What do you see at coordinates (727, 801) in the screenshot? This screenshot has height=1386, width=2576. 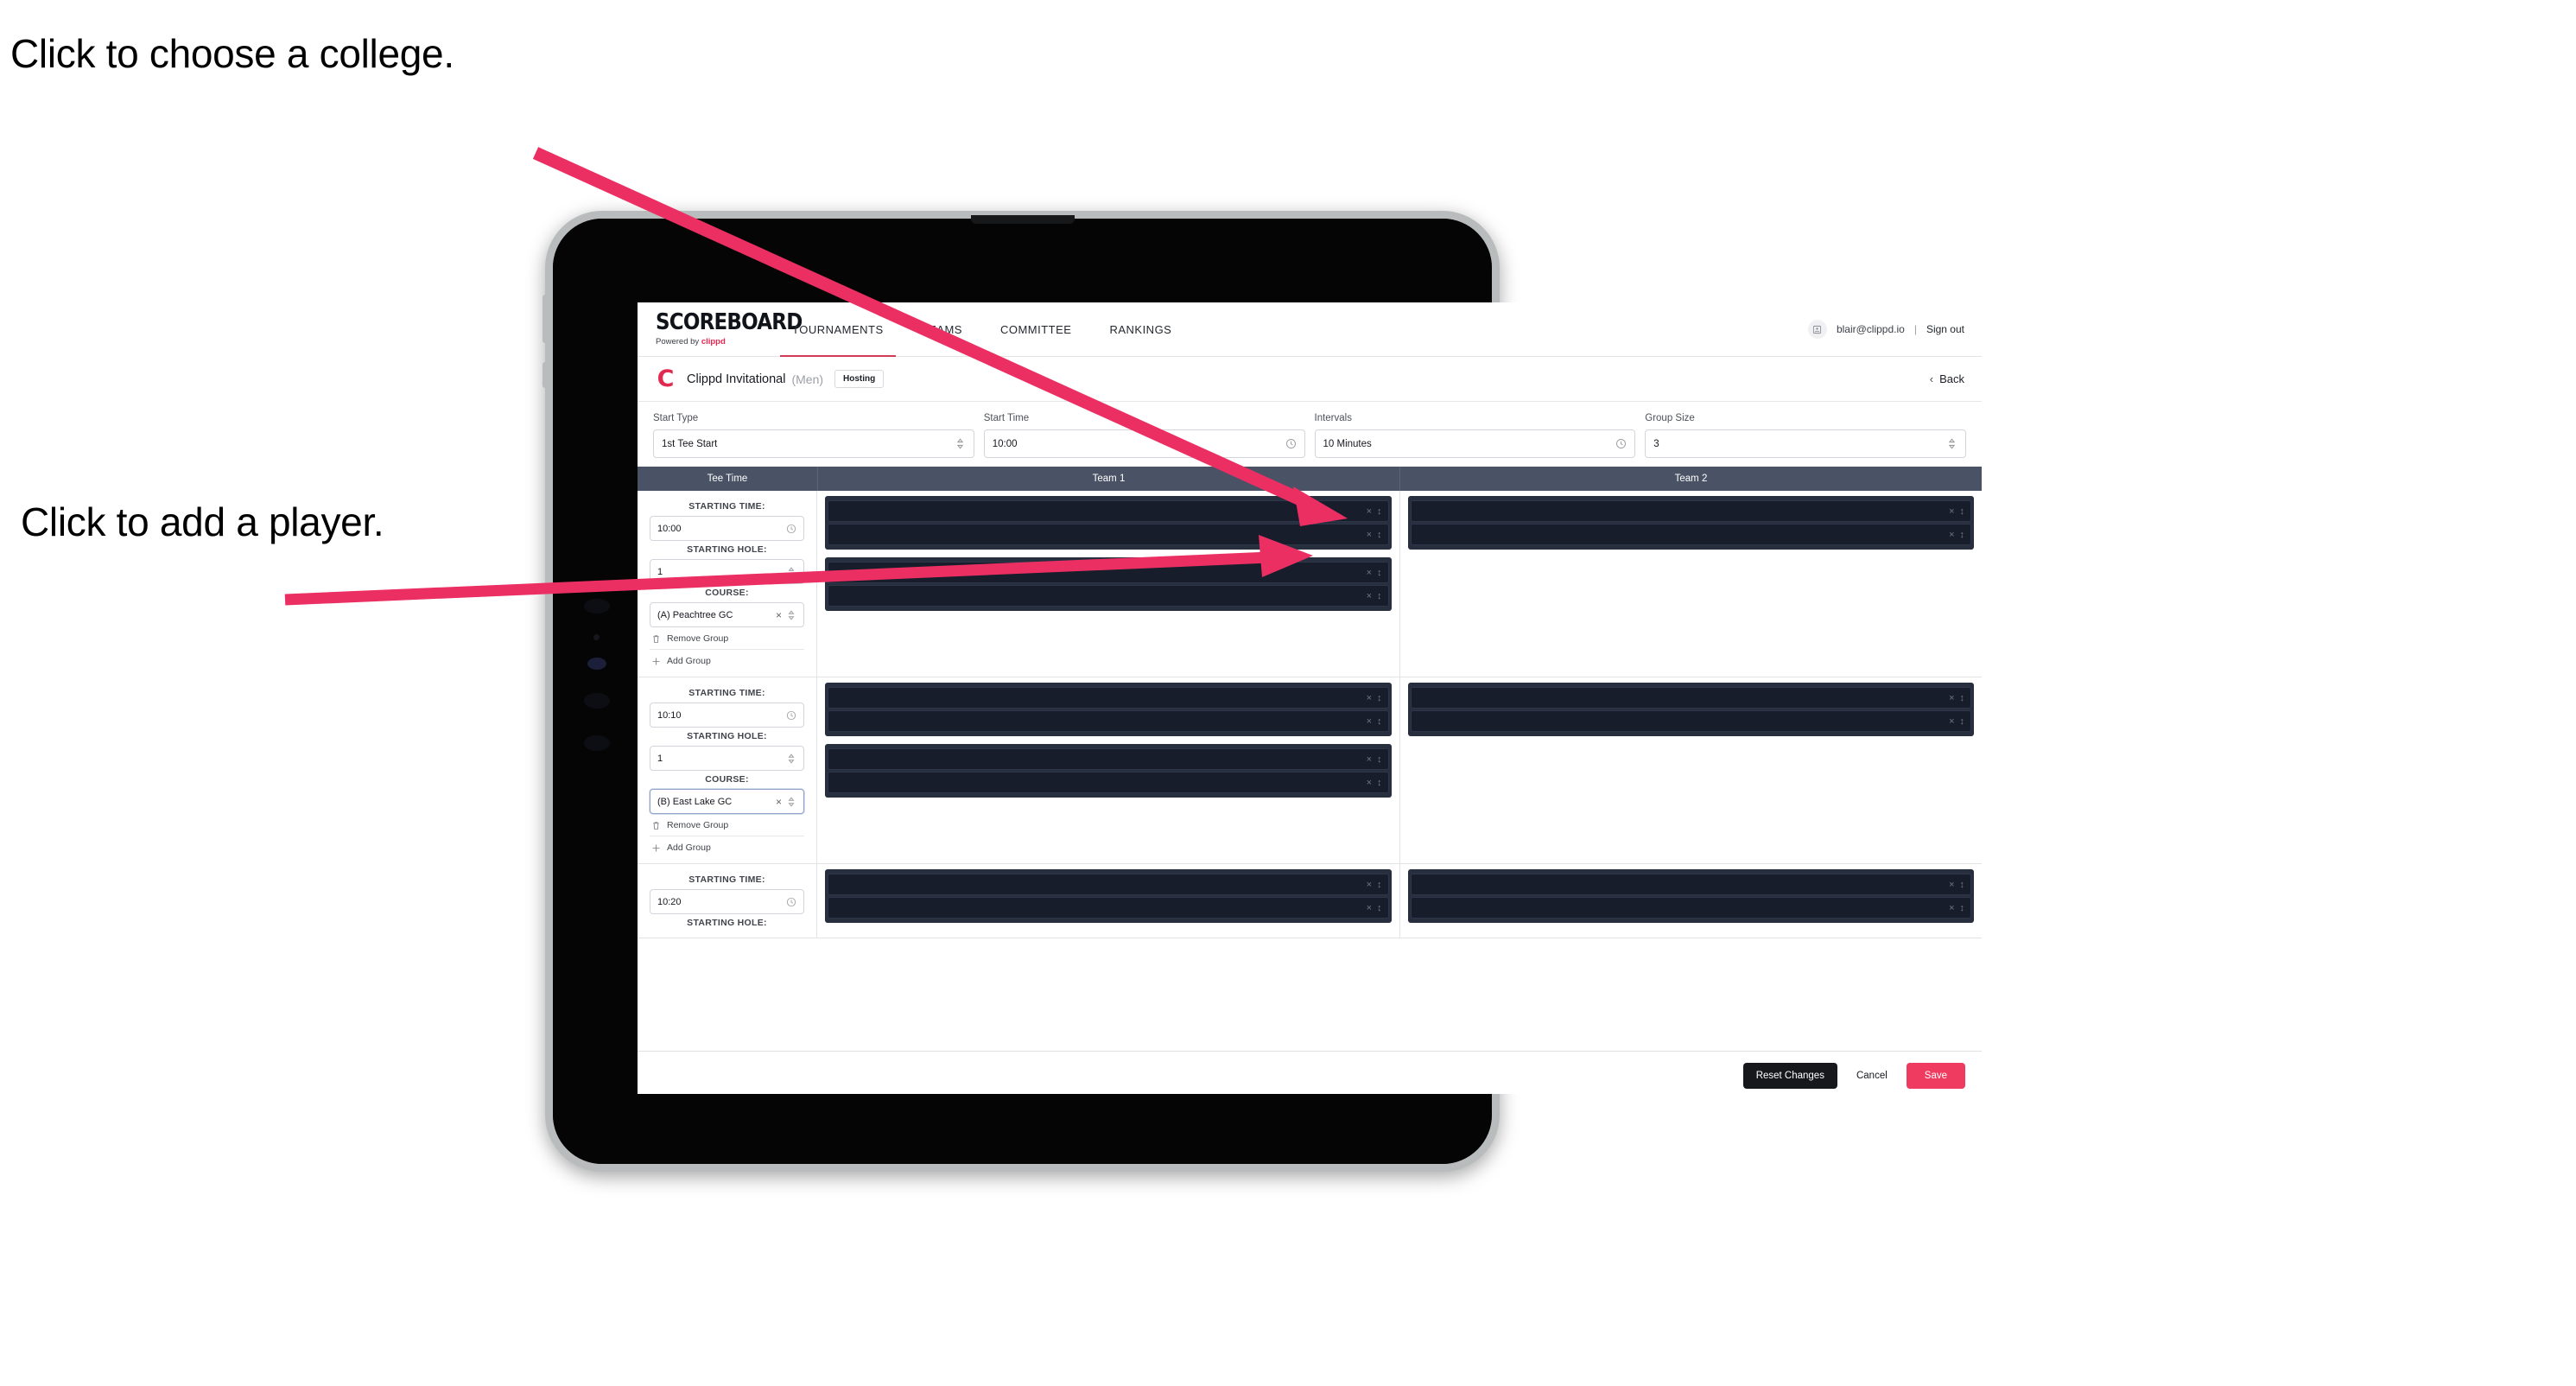 I see `course-select: (B) East Lake GC ×` at bounding box center [727, 801].